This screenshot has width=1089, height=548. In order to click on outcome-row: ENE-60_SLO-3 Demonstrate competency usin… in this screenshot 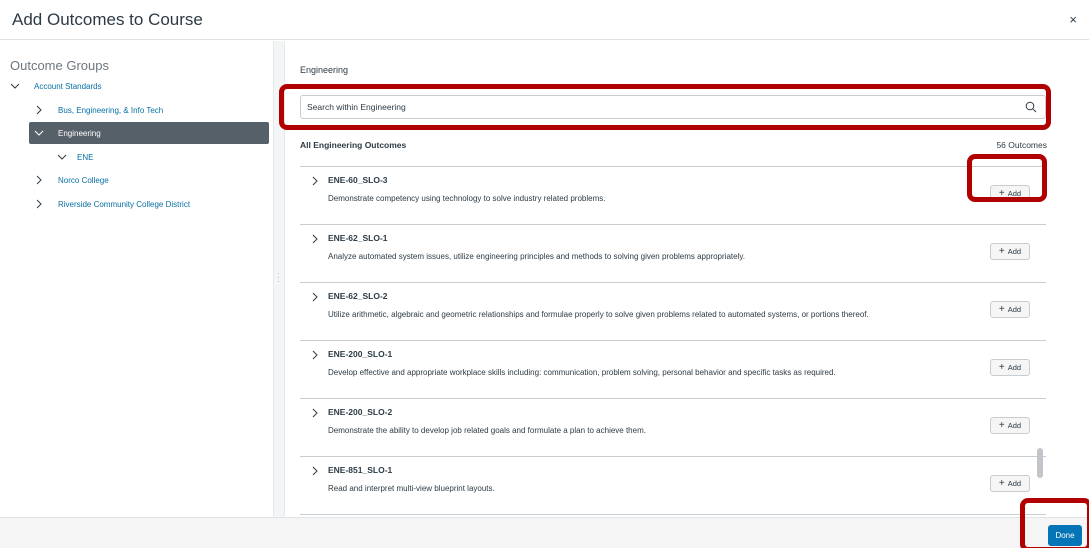, I will do `click(673, 196)`.